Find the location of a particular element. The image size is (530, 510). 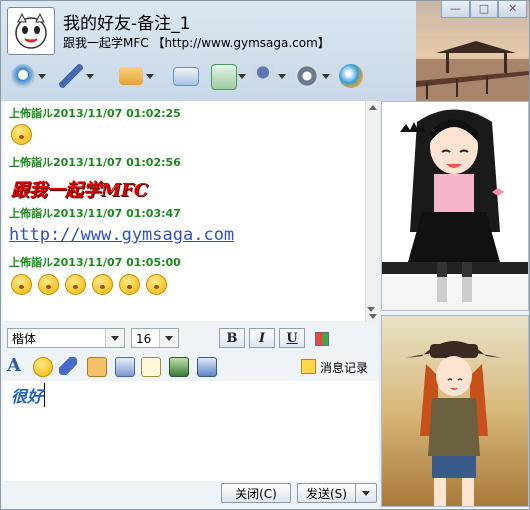

settings-icon is located at coordinates (307, 76).